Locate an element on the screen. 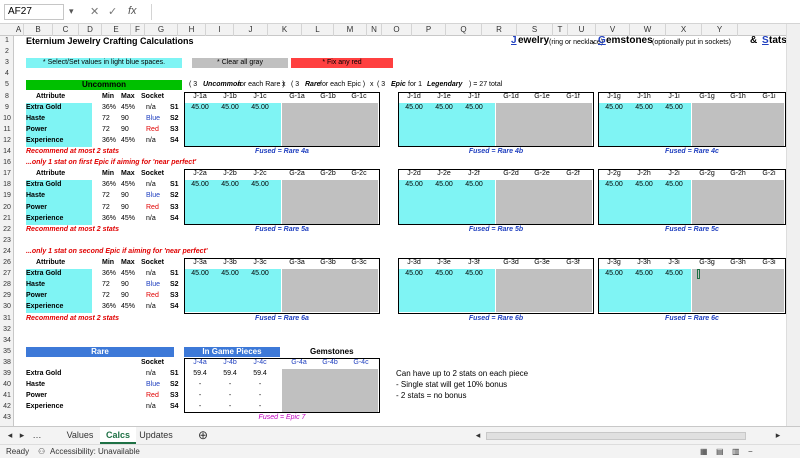 The width and height of the screenshot is (800, 458). column-header: E is located at coordinates (116, 30).